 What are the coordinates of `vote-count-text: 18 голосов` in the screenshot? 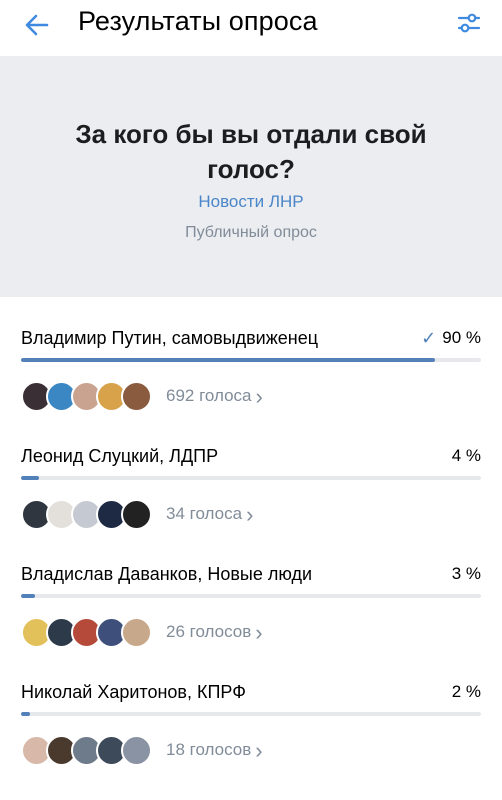 It's located at (209, 749).